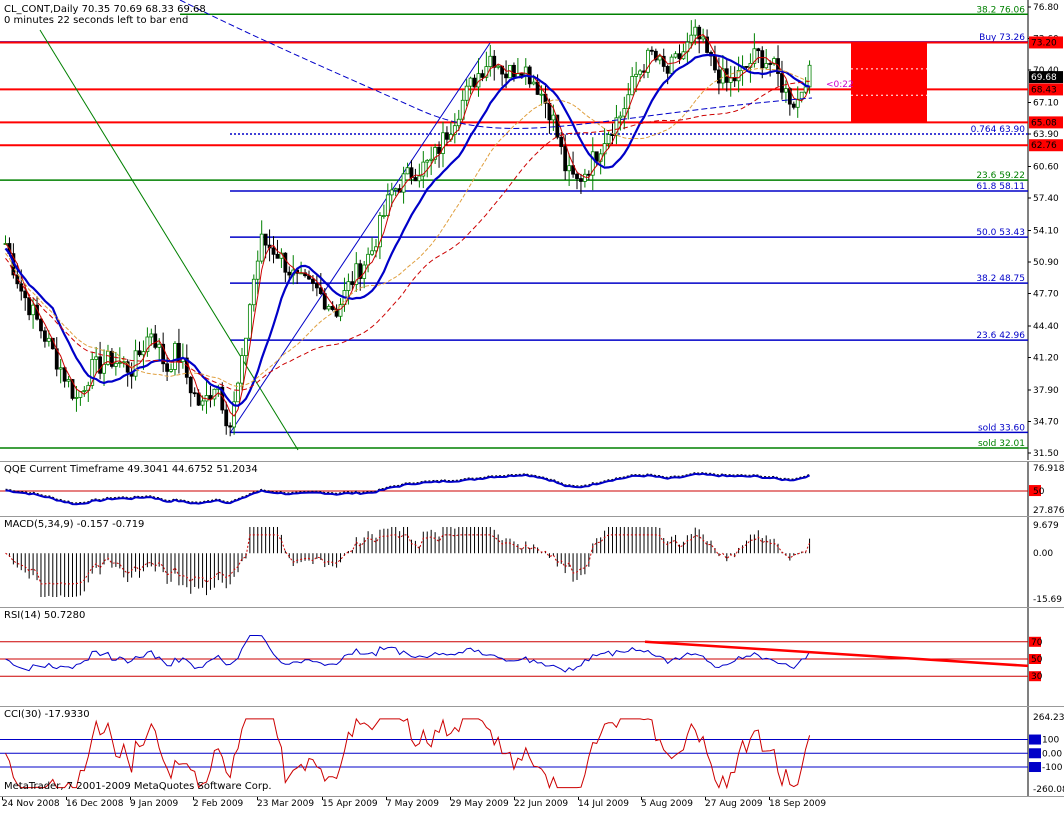  Describe the element at coordinates (95, 804) in the screenshot. I see `date-axis-label: 16 Dec 2008` at that location.